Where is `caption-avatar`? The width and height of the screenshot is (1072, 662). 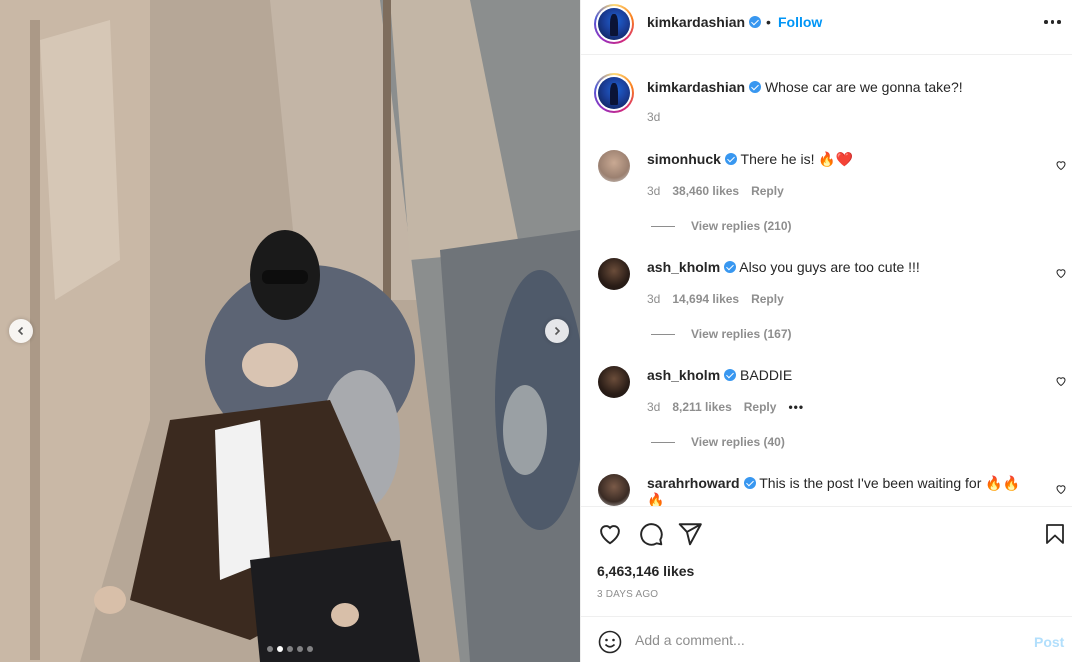
caption-avatar is located at coordinates (614, 93).